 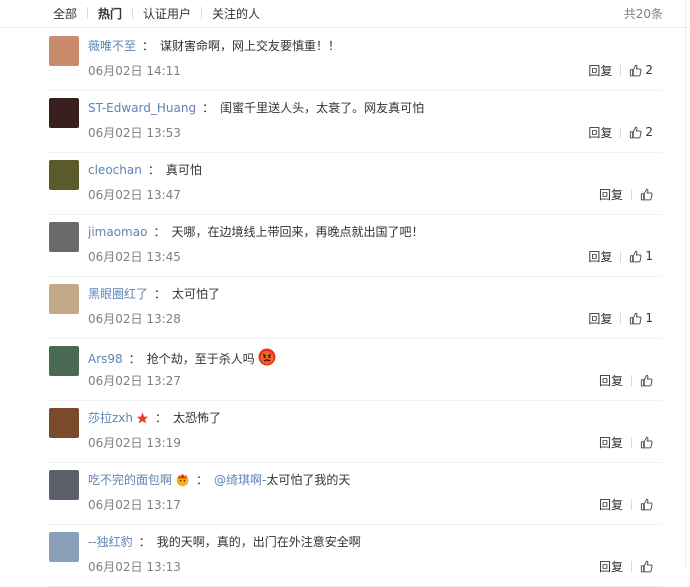 I want to click on comment-timestamp: 06月02日 13:19, so click(x=134, y=443).